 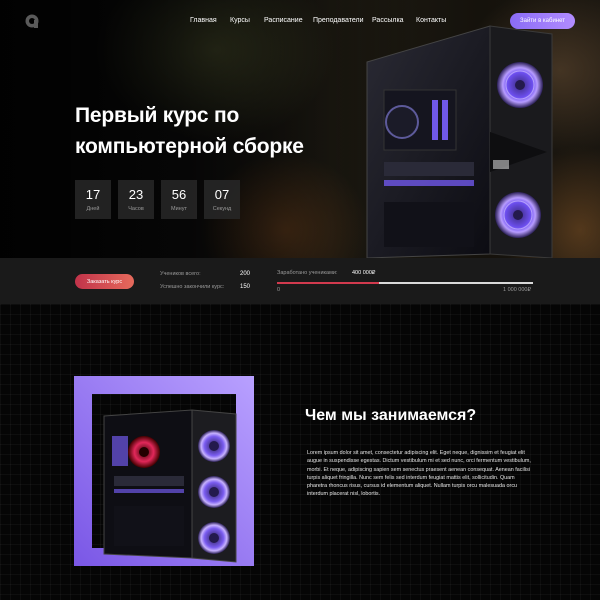 What do you see at coordinates (307, 273) in the screenshot?
I see `earned-label: Заработано учениками:` at bounding box center [307, 273].